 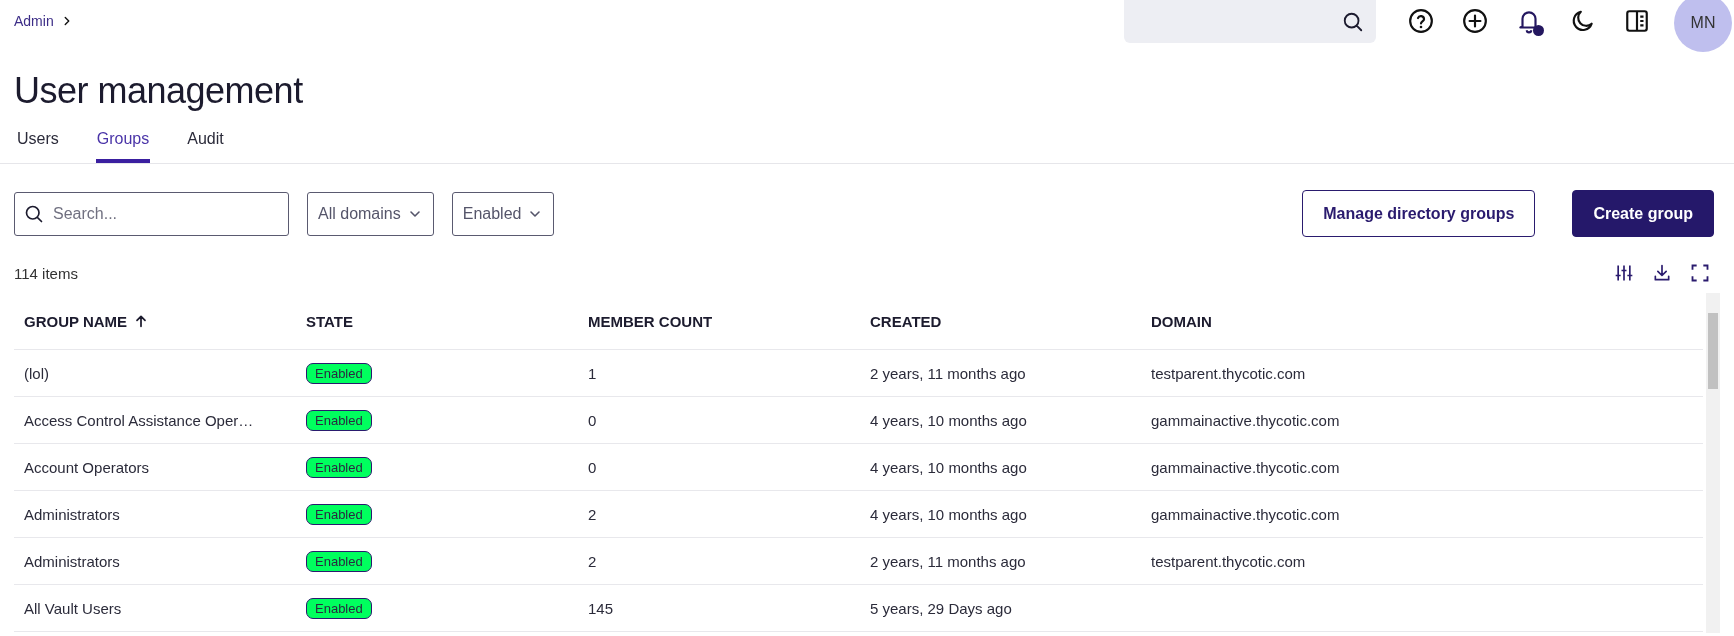 I want to click on notifications-button, so click(x=1529, y=21).